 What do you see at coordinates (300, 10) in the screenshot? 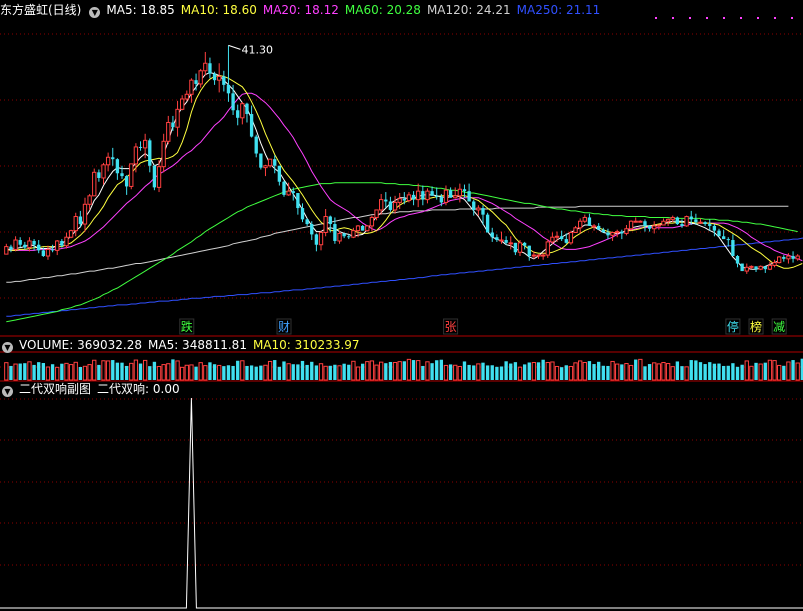
I see `ma-readout-2: MA20: 18.12` at bounding box center [300, 10].